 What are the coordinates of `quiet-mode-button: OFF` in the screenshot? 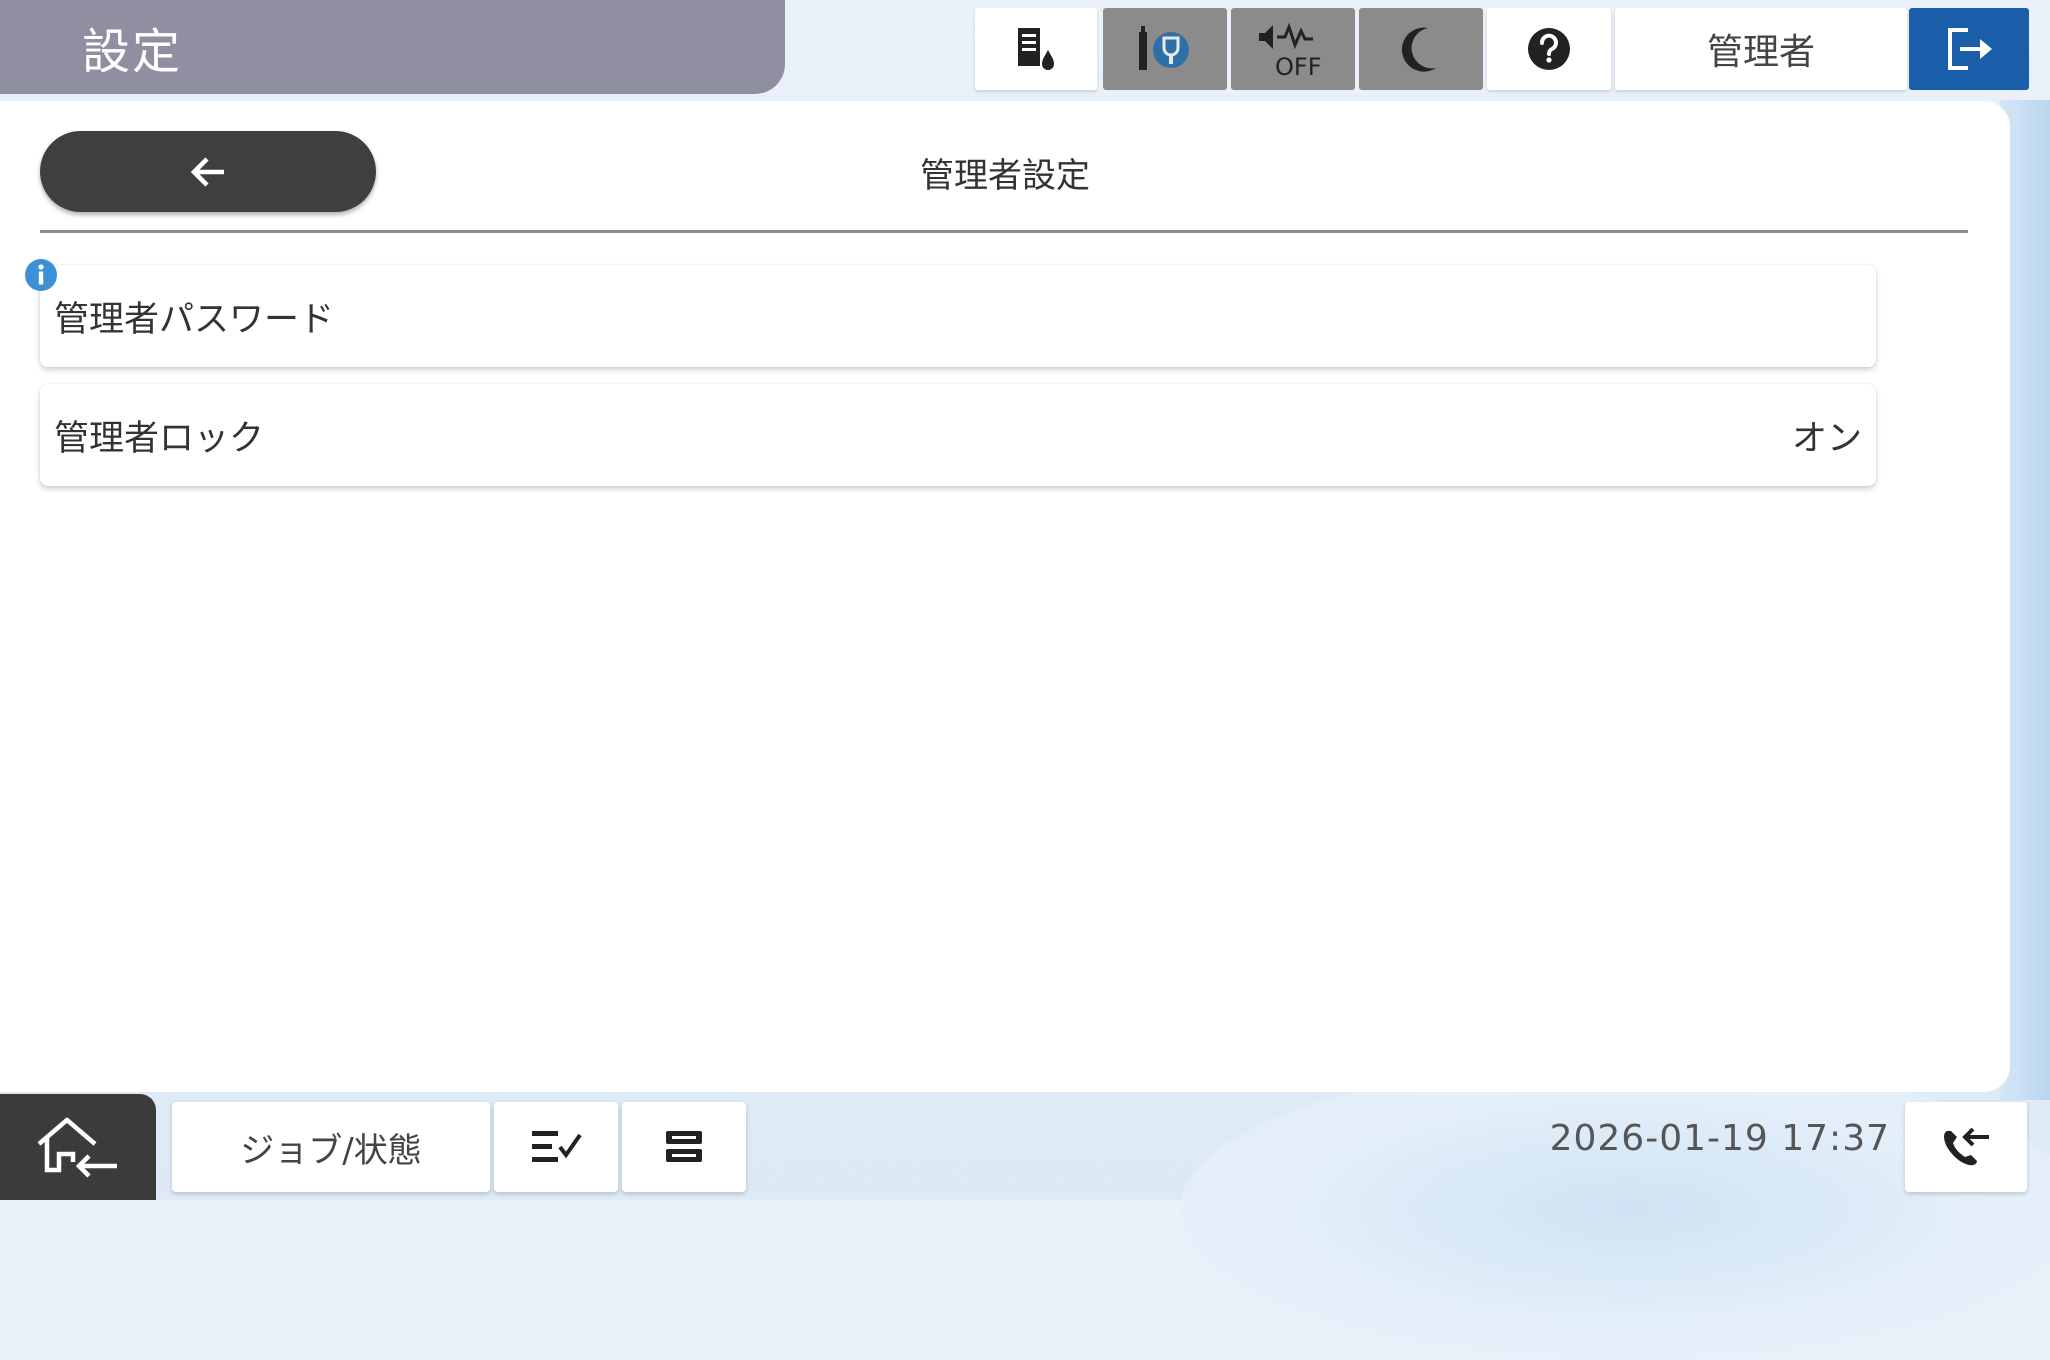 It's located at (1293, 49).